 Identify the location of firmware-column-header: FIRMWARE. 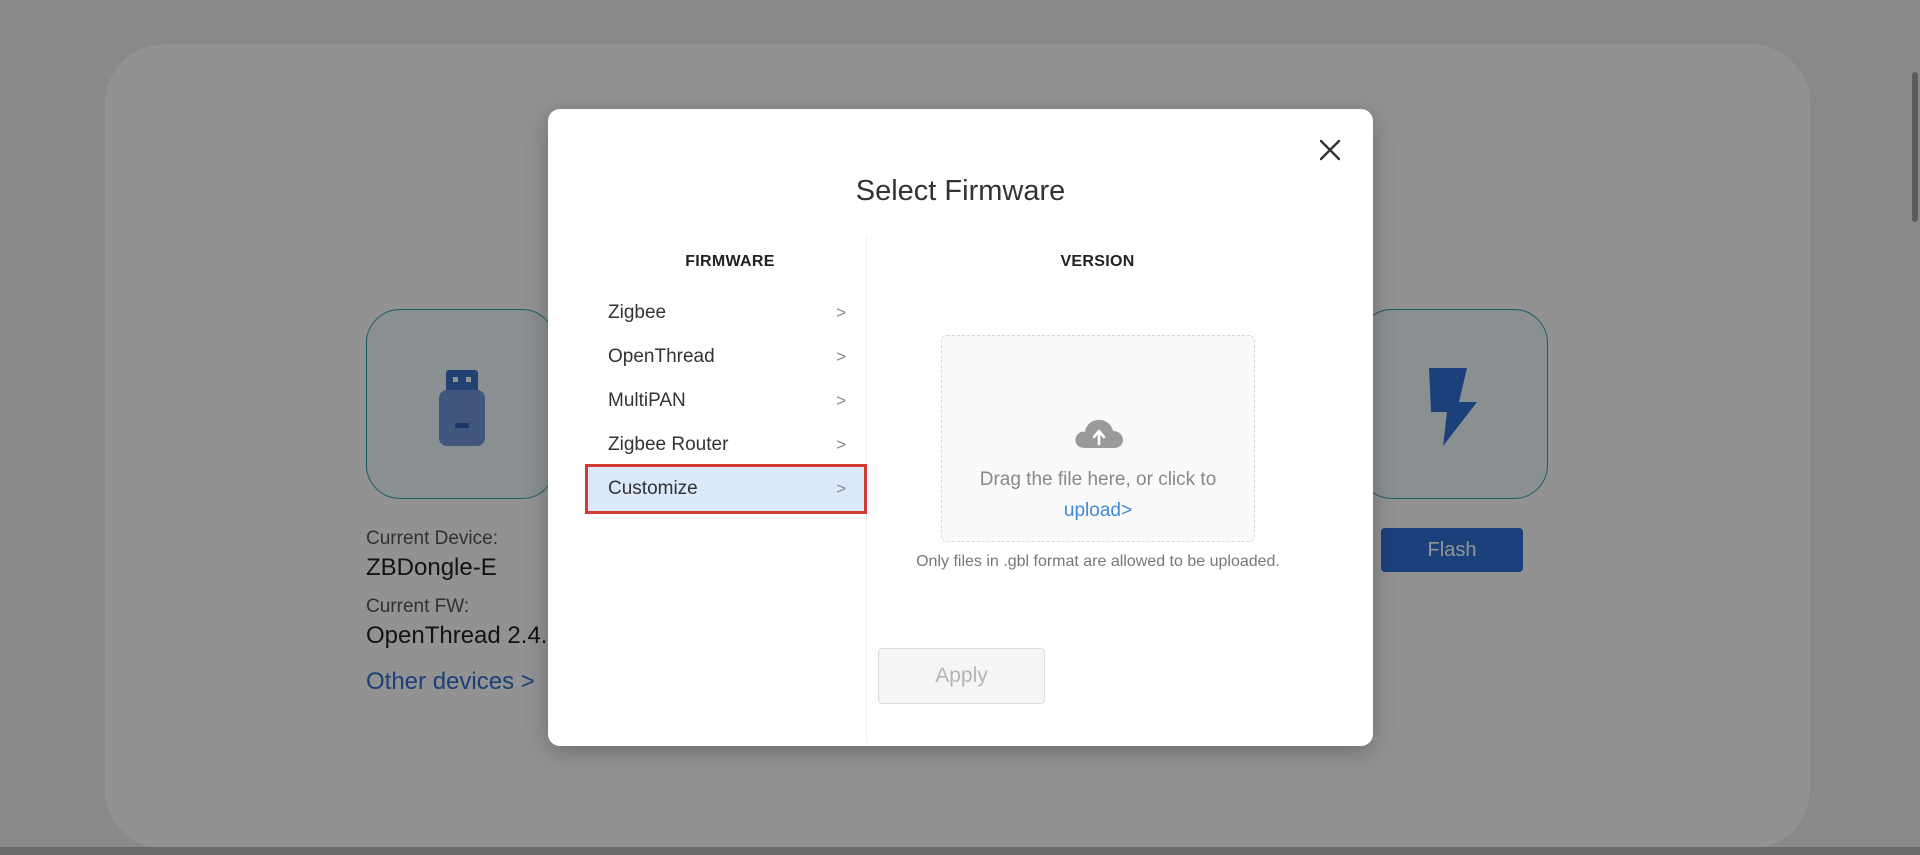
(730, 261).